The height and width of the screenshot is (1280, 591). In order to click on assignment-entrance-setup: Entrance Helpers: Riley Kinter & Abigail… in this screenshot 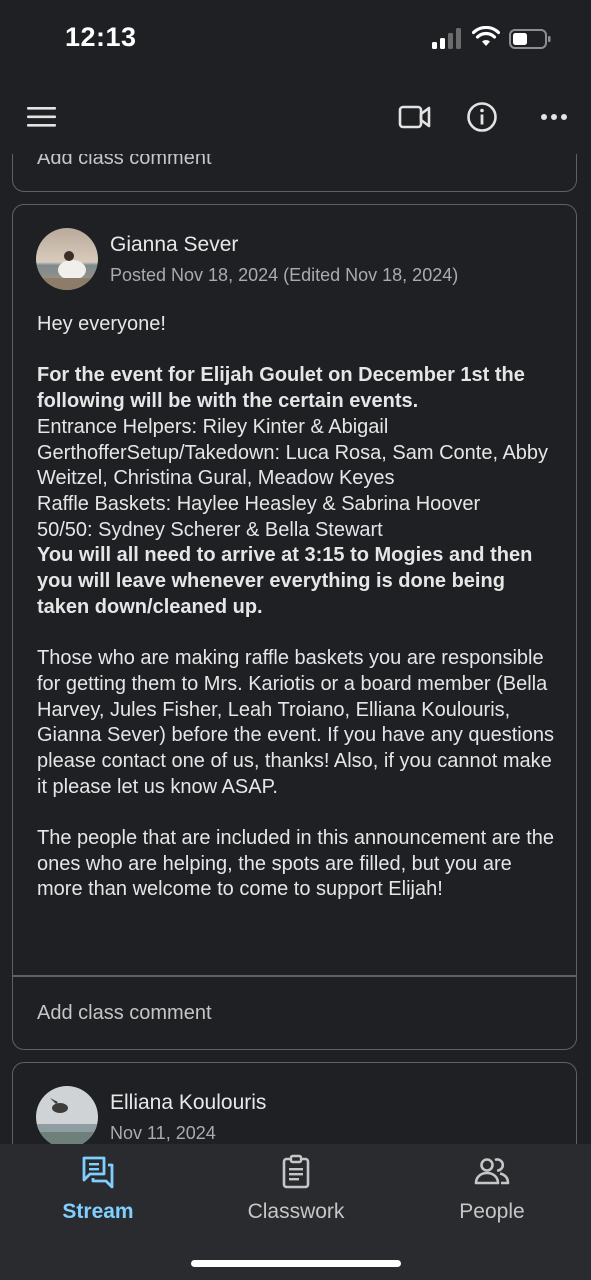, I will do `click(293, 452)`.